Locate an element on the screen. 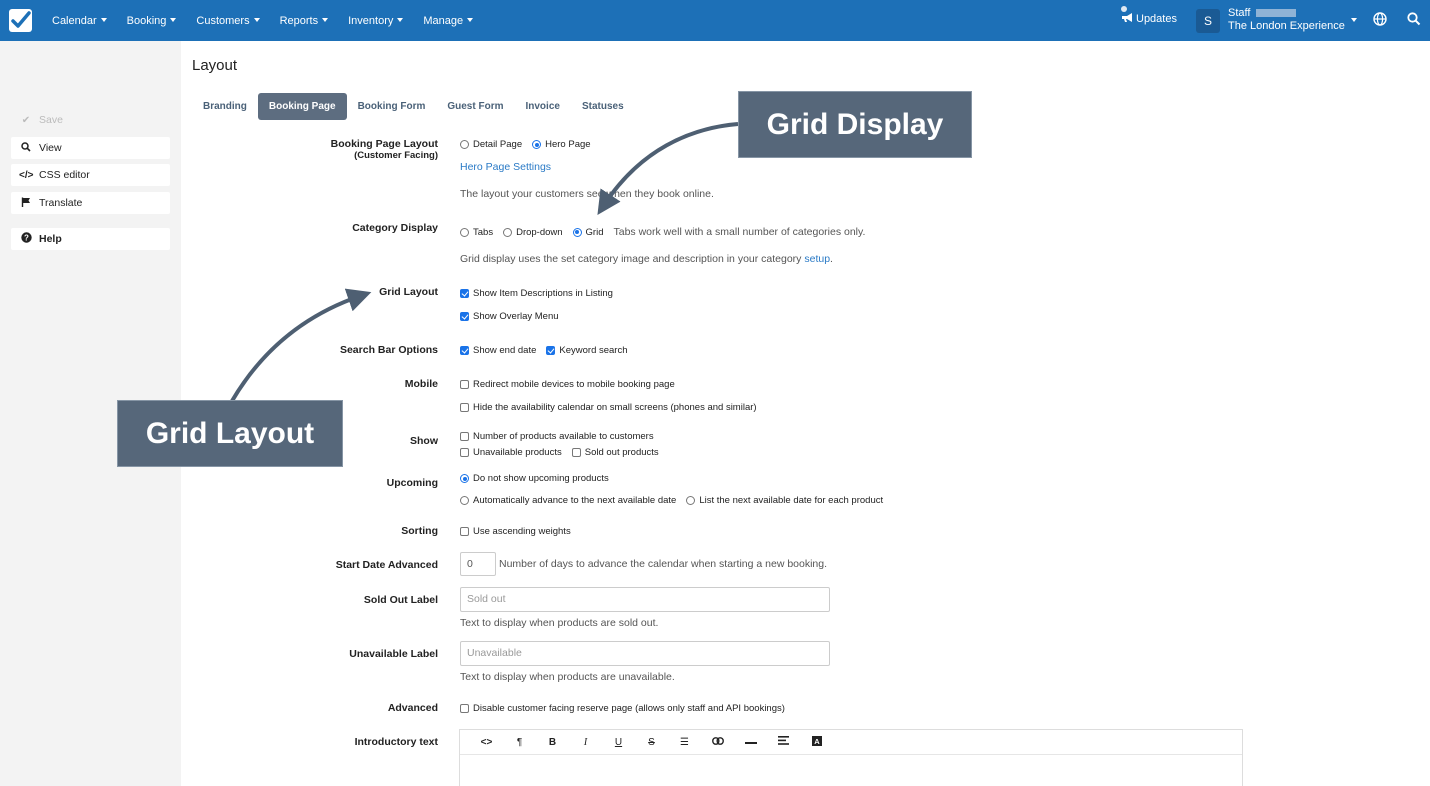 The image size is (1430, 786). grid-display-callout: Grid Display is located at coordinates (855, 124).